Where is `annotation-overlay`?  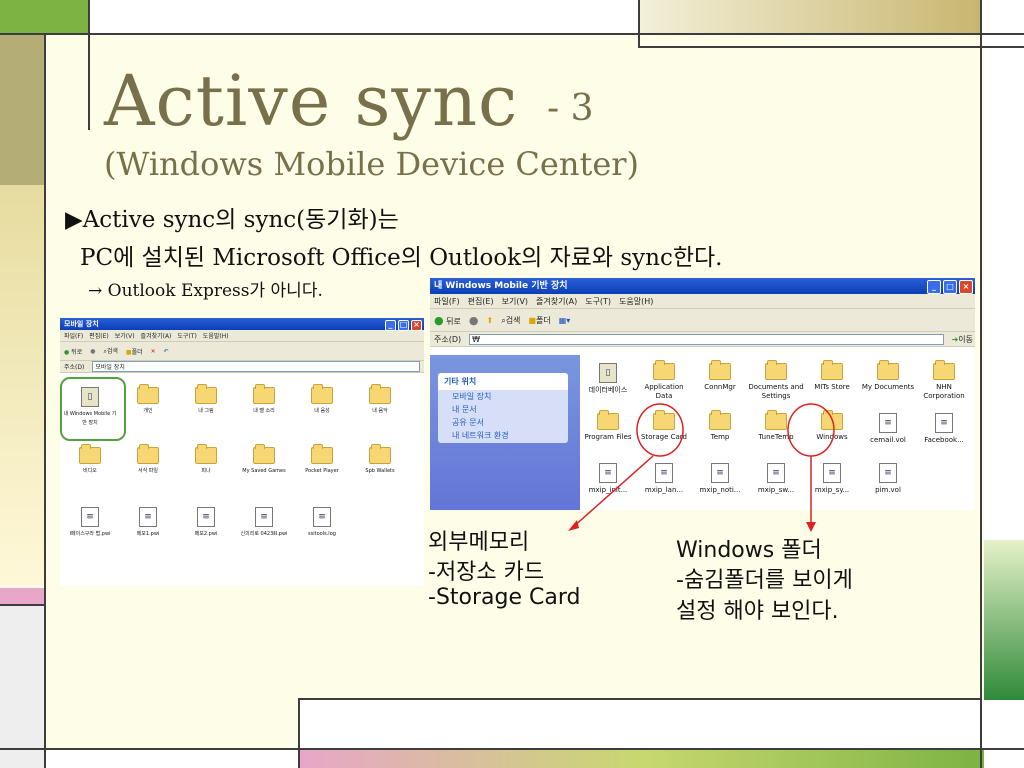
annotation-overlay is located at coordinates (701, 467).